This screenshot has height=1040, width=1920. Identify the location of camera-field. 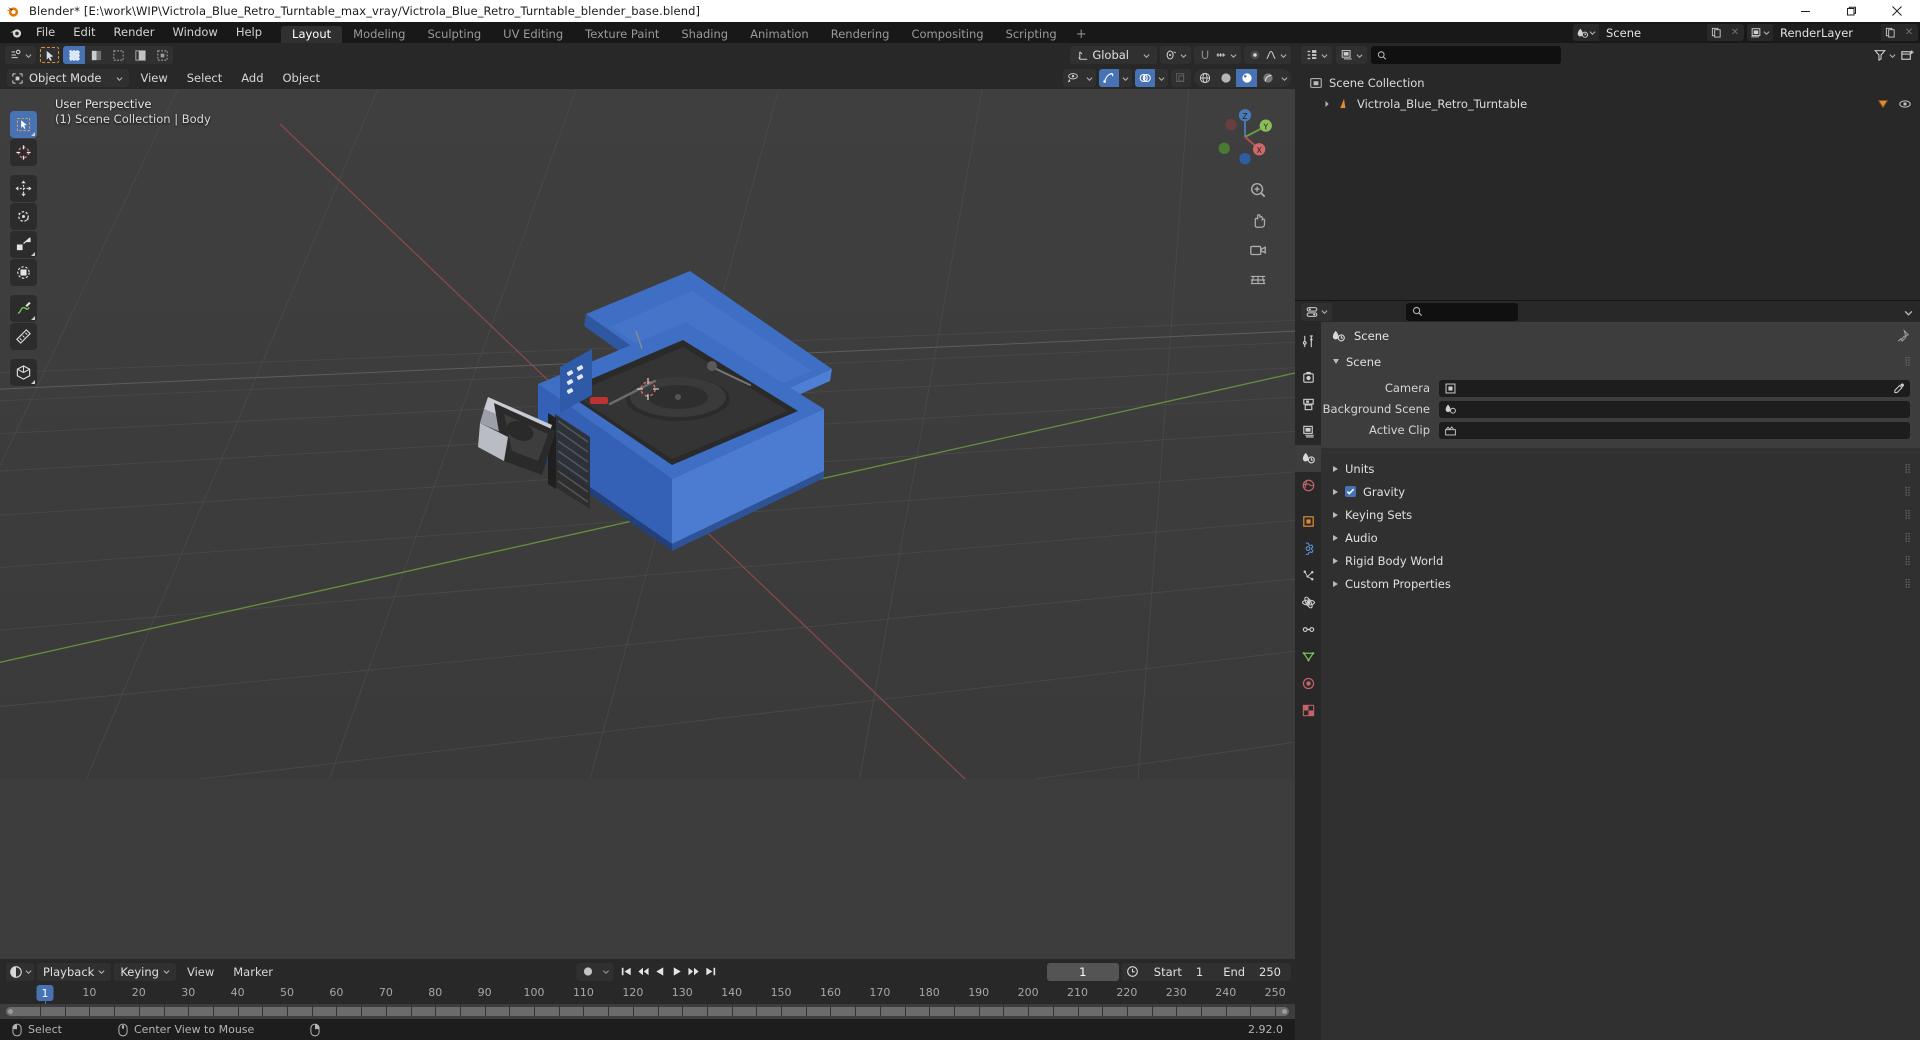
(1674, 388).